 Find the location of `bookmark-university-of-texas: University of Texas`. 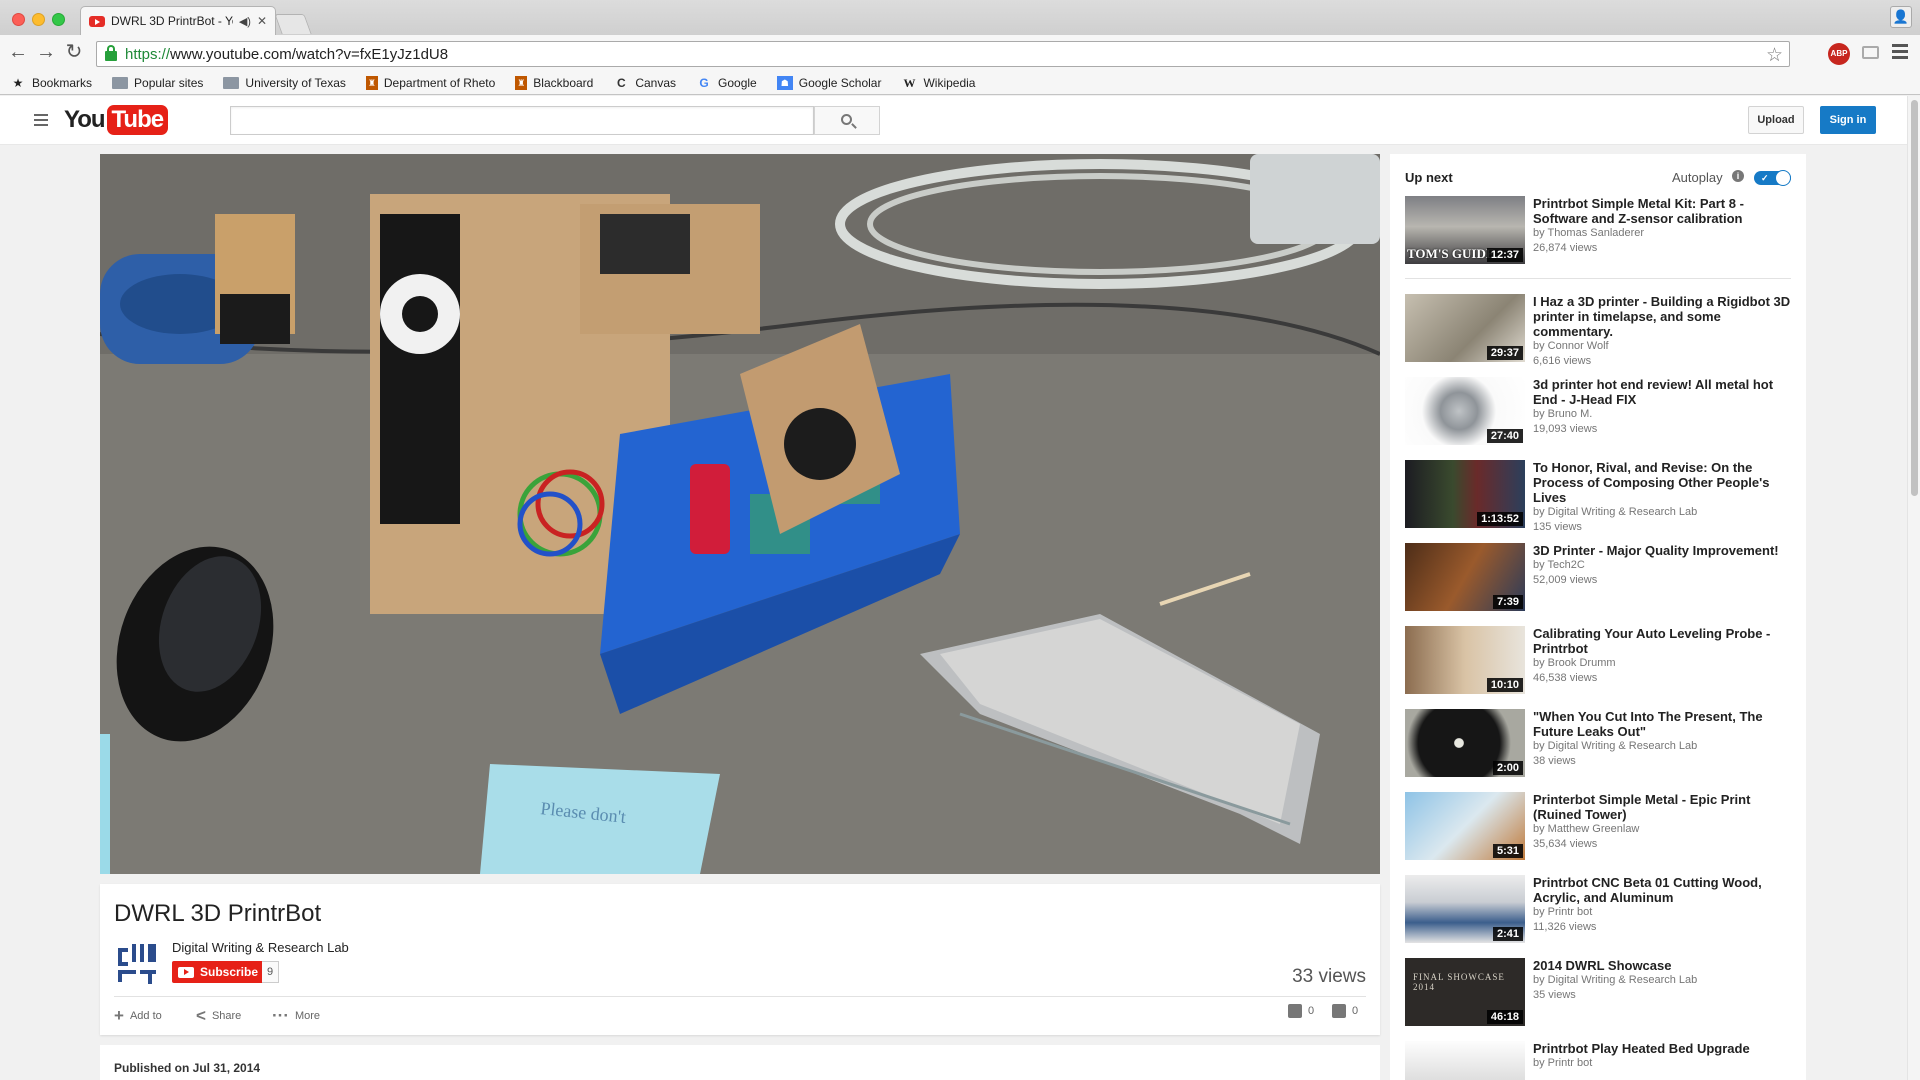

bookmark-university-of-texas: University of Texas is located at coordinates (284, 83).